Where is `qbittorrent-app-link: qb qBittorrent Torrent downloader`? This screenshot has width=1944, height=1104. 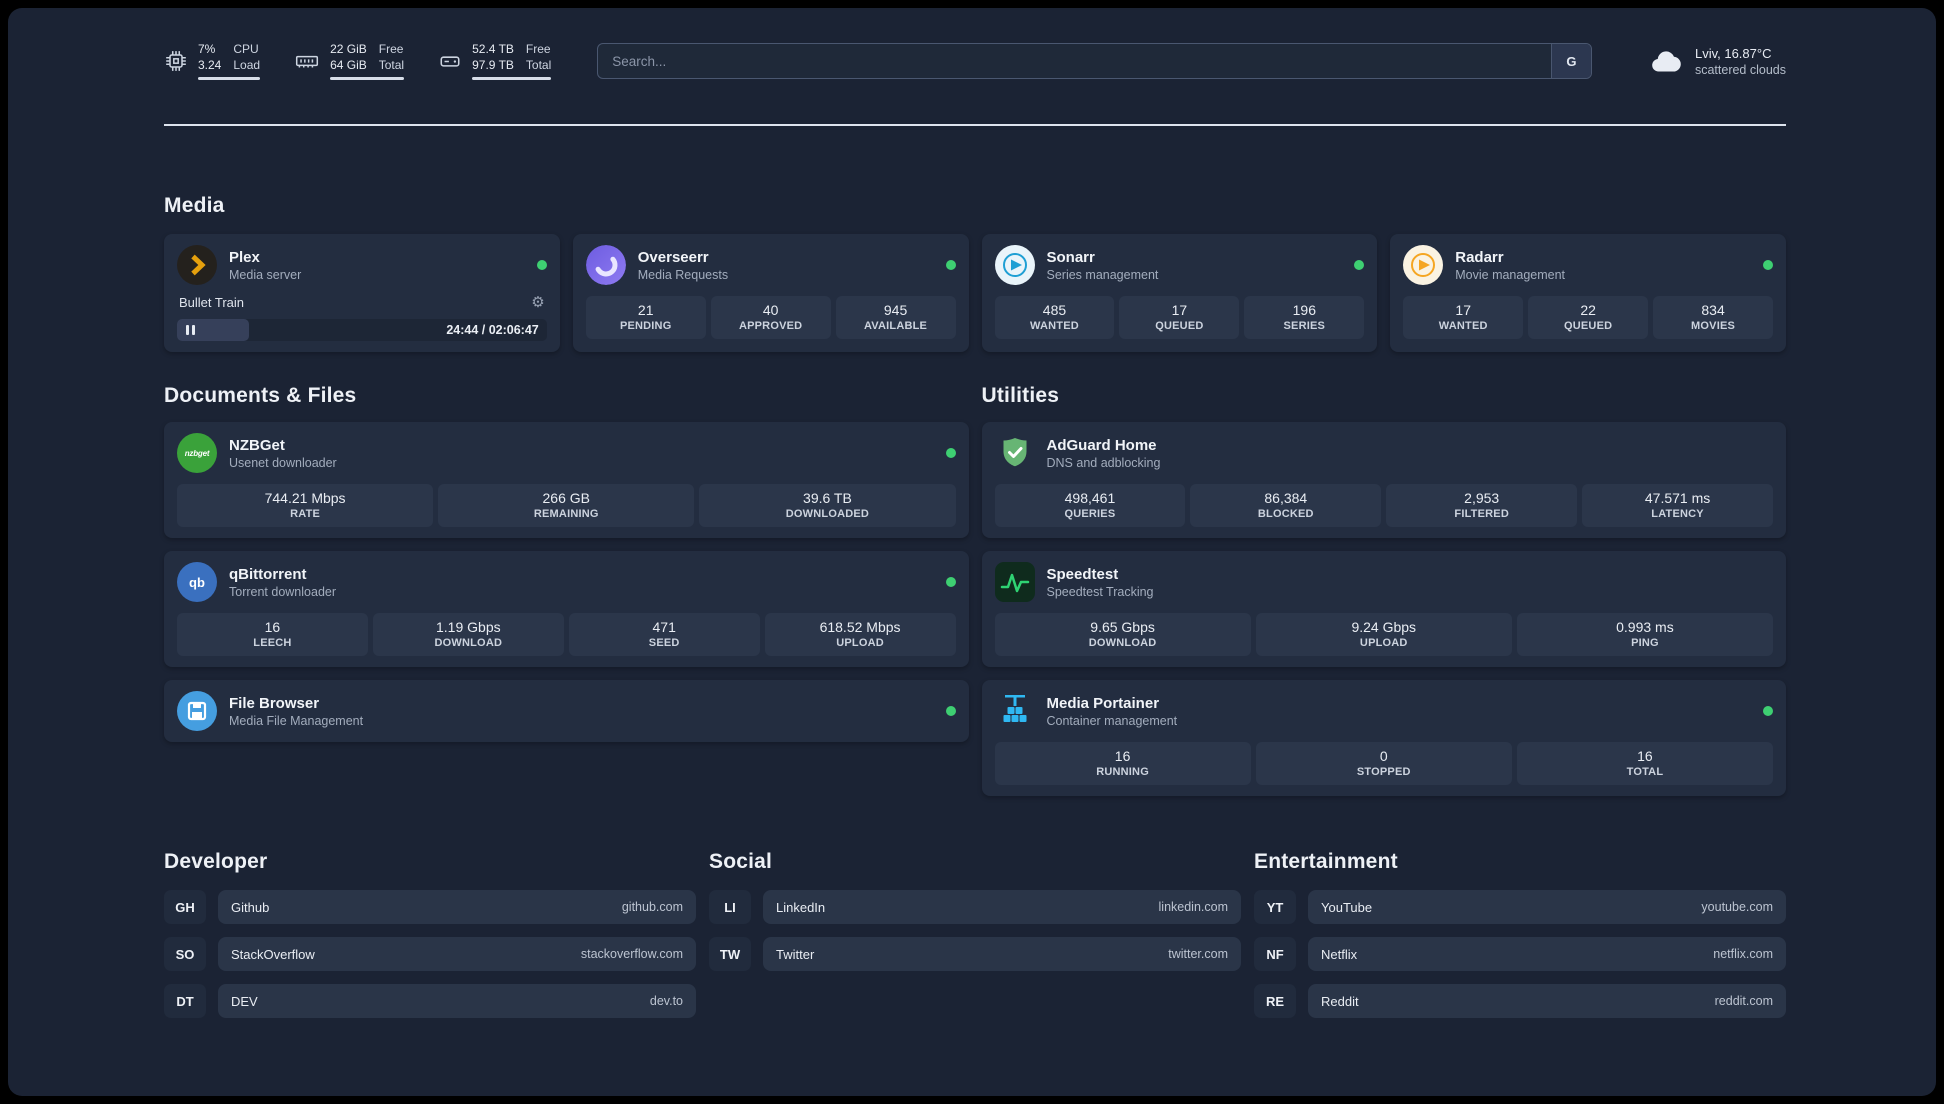
qbittorrent-app-link: qb qBittorrent Torrent downloader is located at coordinates (566, 582).